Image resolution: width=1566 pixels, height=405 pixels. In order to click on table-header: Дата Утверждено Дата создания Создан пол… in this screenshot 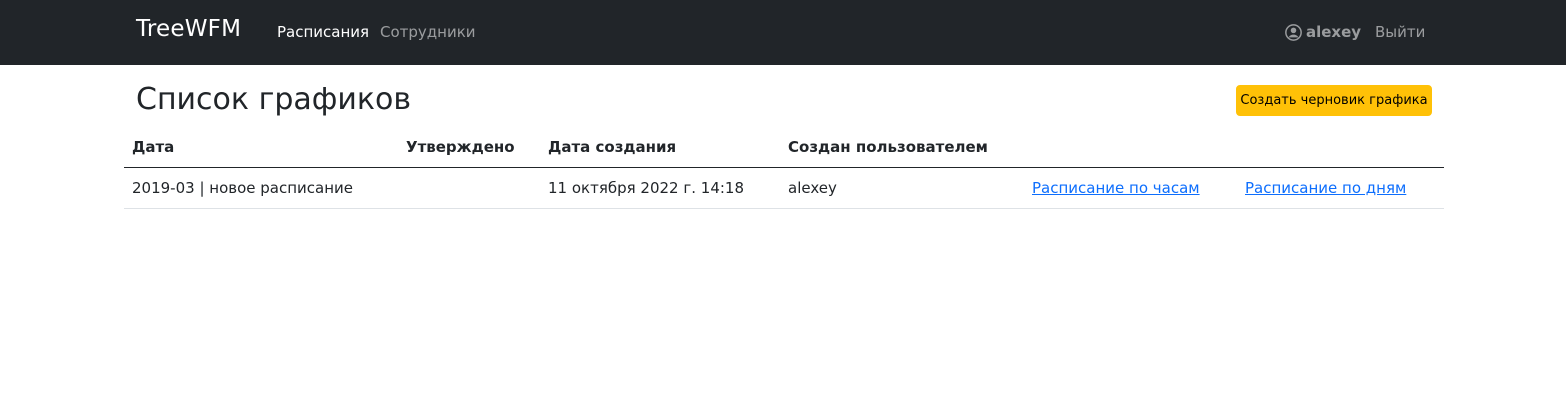, I will do `click(784, 148)`.